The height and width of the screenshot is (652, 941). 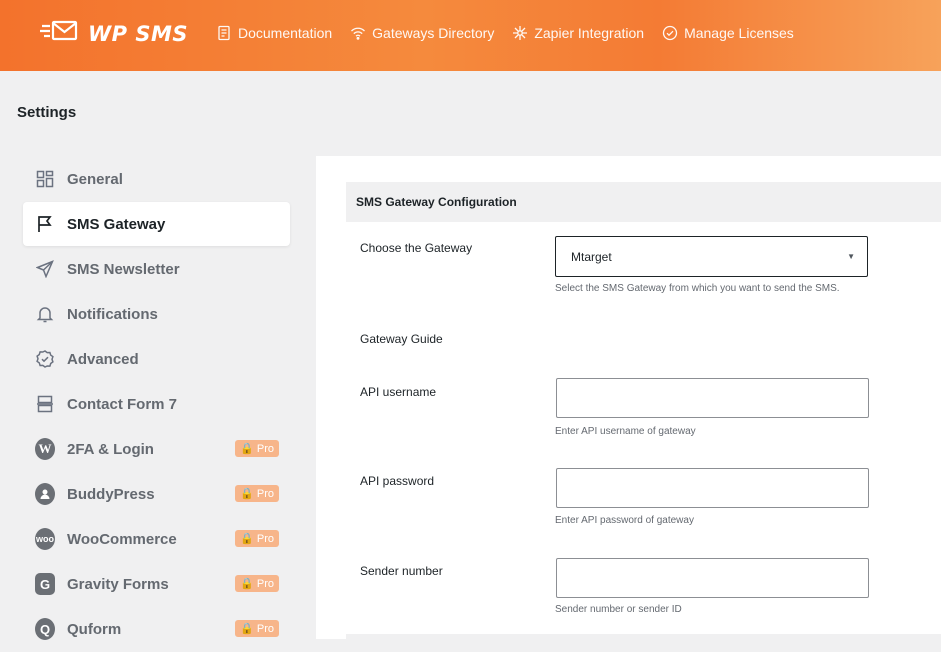 What do you see at coordinates (123, 269) in the screenshot?
I see `sidebar-item-label: SMS Newsletter` at bounding box center [123, 269].